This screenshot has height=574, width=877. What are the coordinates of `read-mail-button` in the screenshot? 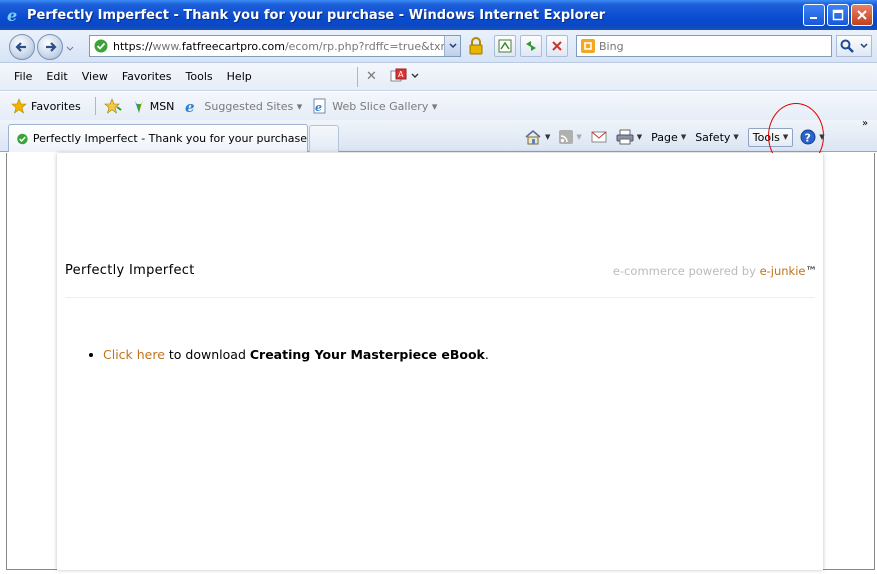 It's located at (599, 137).